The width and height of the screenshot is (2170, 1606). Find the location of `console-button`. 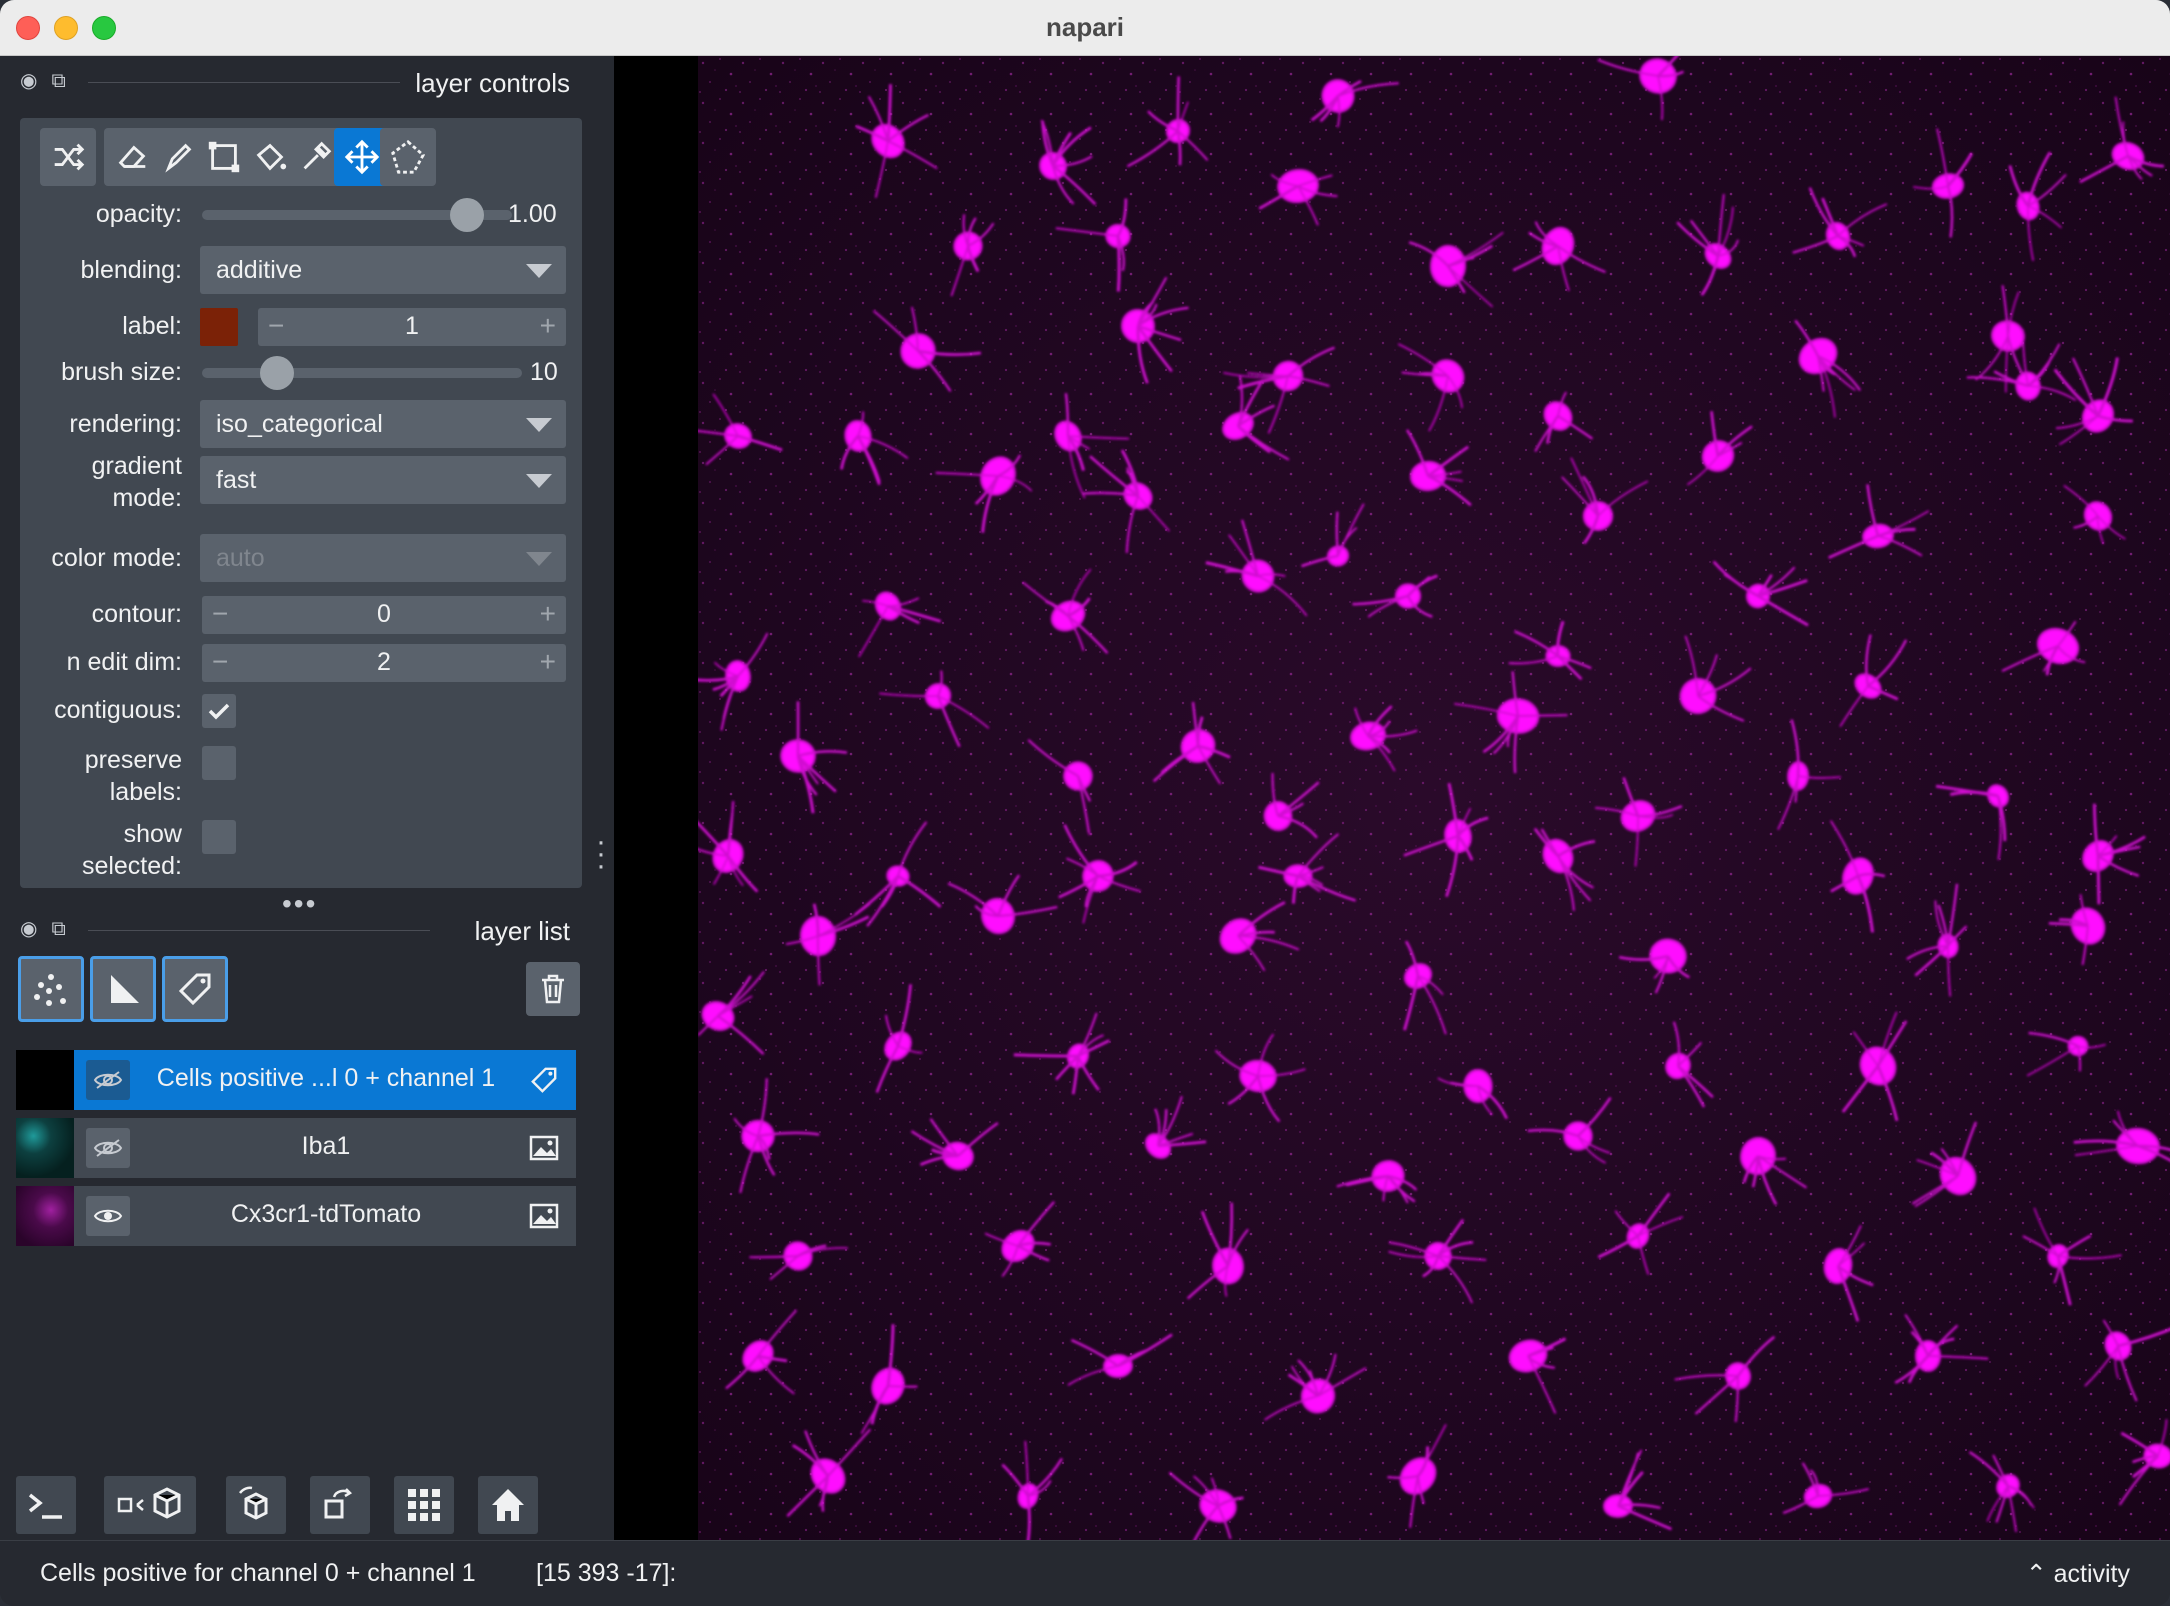

console-button is located at coordinates (46, 1505).